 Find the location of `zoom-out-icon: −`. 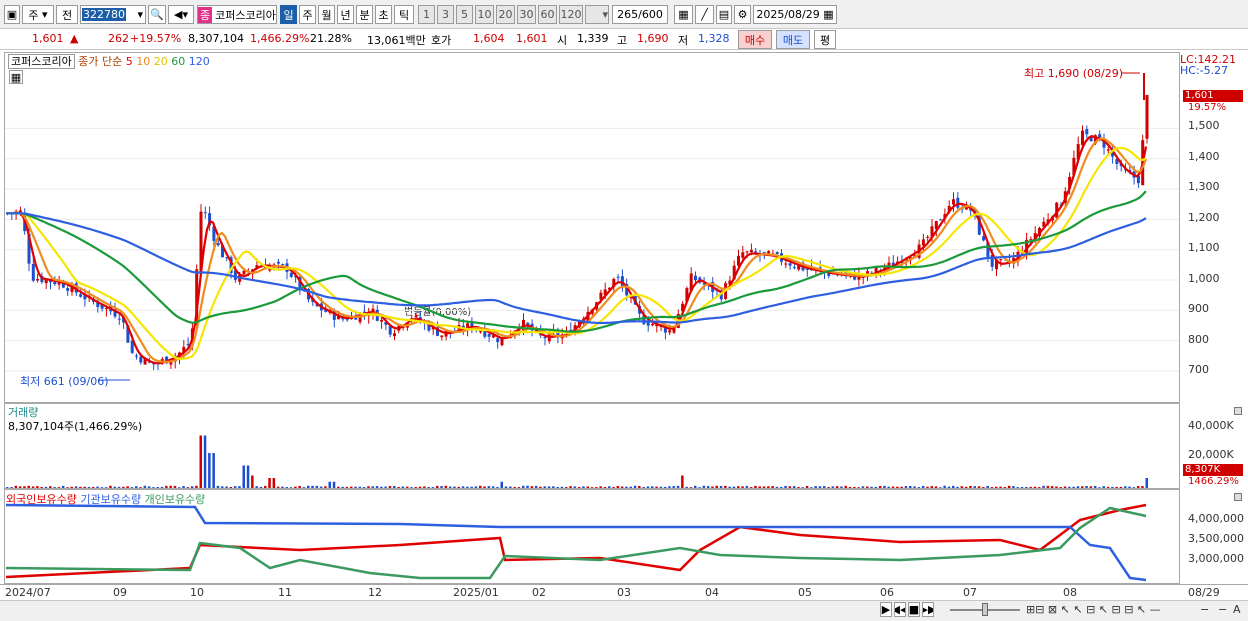

zoom-out-icon: − is located at coordinates (1204, 609).